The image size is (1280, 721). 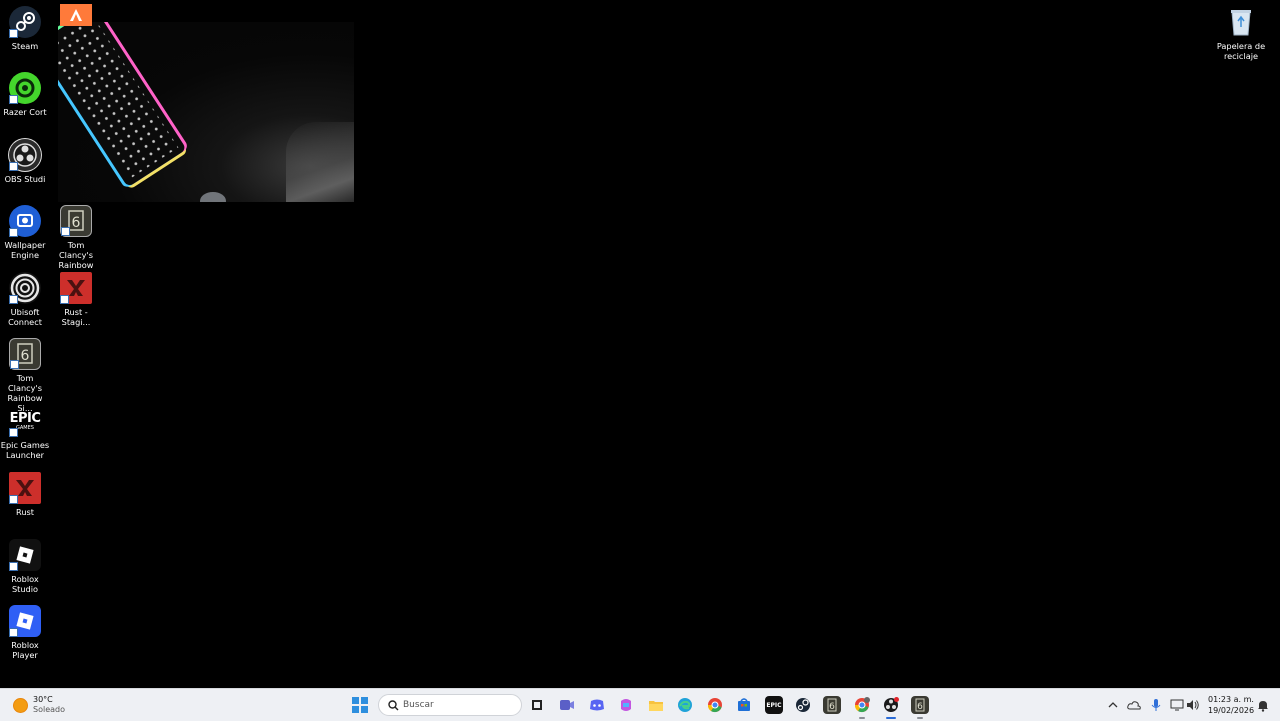 I want to click on desktop-icon-recycle-bin: Papelera de reciclaje, so click(x=1241, y=33).